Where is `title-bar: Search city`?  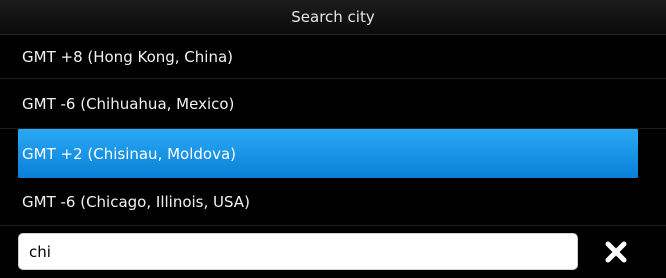
title-bar: Search city is located at coordinates (333, 17).